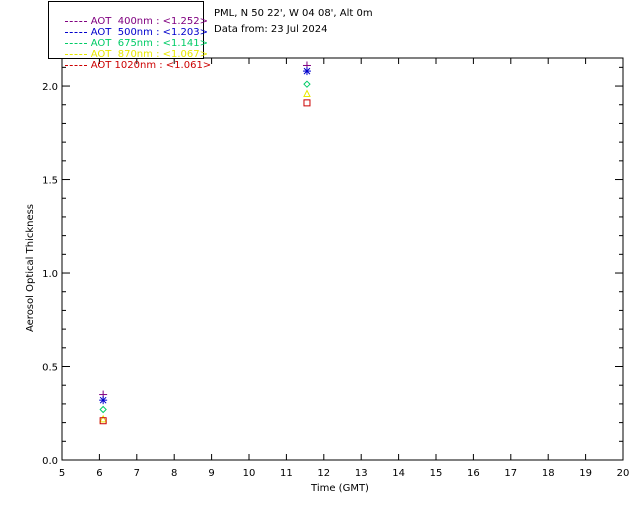  What do you see at coordinates (151, 65) in the screenshot?
I see `legend-label-1020nm: AOT 1020nm : <1.061>` at bounding box center [151, 65].